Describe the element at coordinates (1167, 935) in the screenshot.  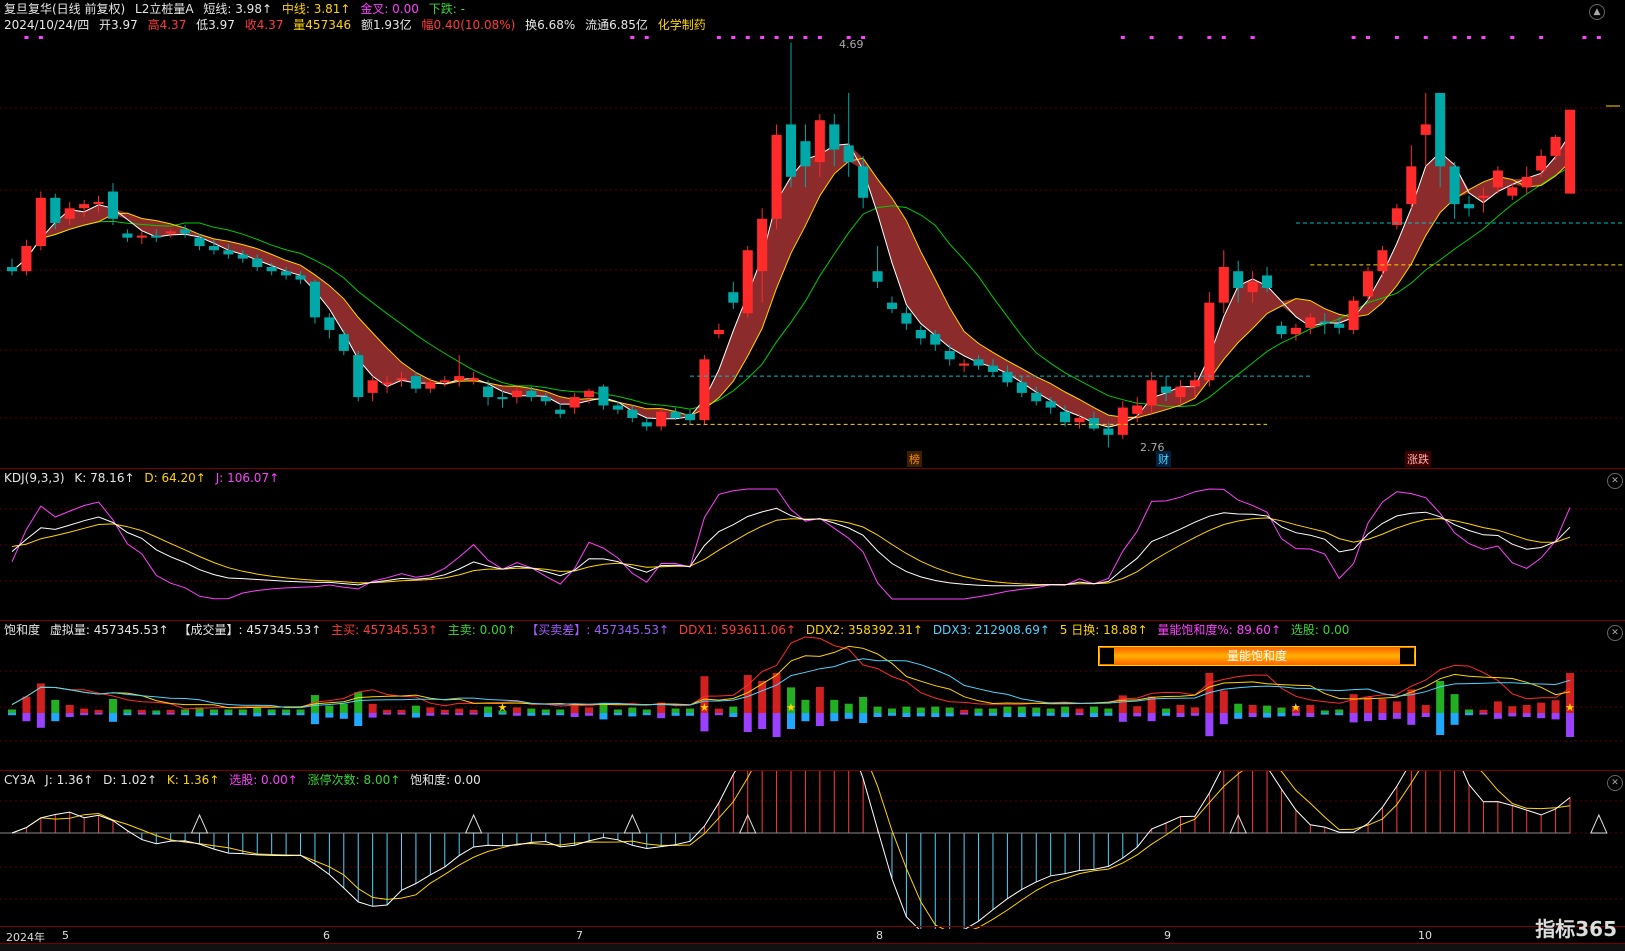
I see `x-label-sep: 9` at that location.